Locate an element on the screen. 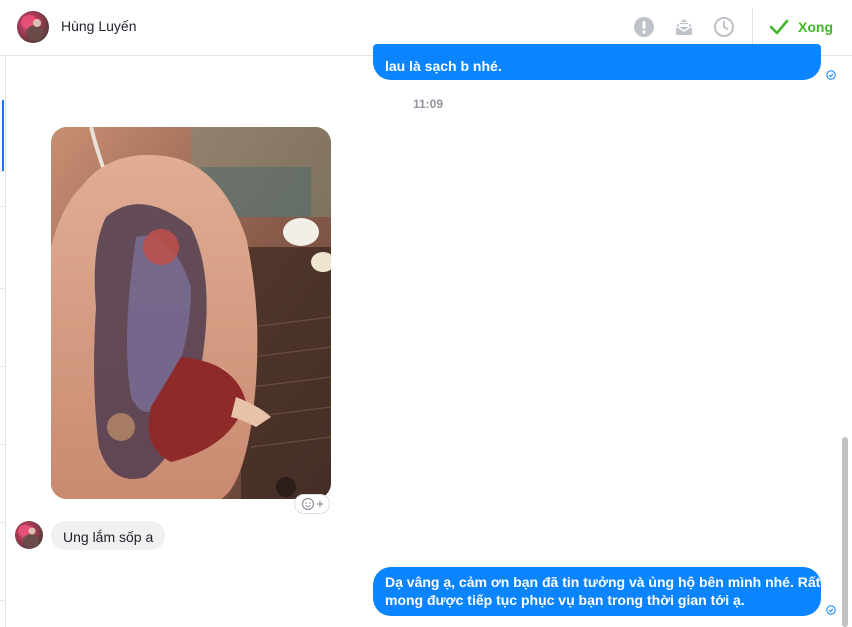 This screenshot has width=852, height=627. outgoing-message: lau là sạch b nhé. is located at coordinates (597, 62).